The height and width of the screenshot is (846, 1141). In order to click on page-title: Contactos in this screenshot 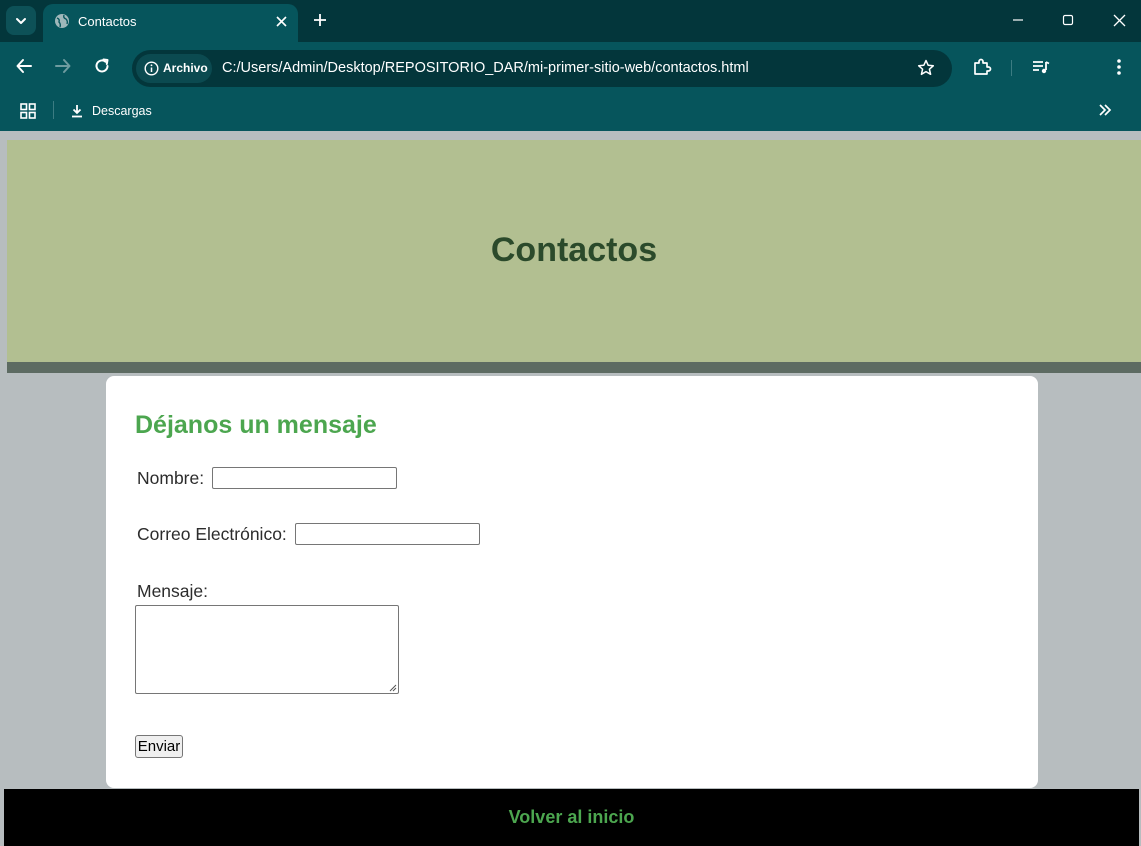, I will do `click(574, 250)`.